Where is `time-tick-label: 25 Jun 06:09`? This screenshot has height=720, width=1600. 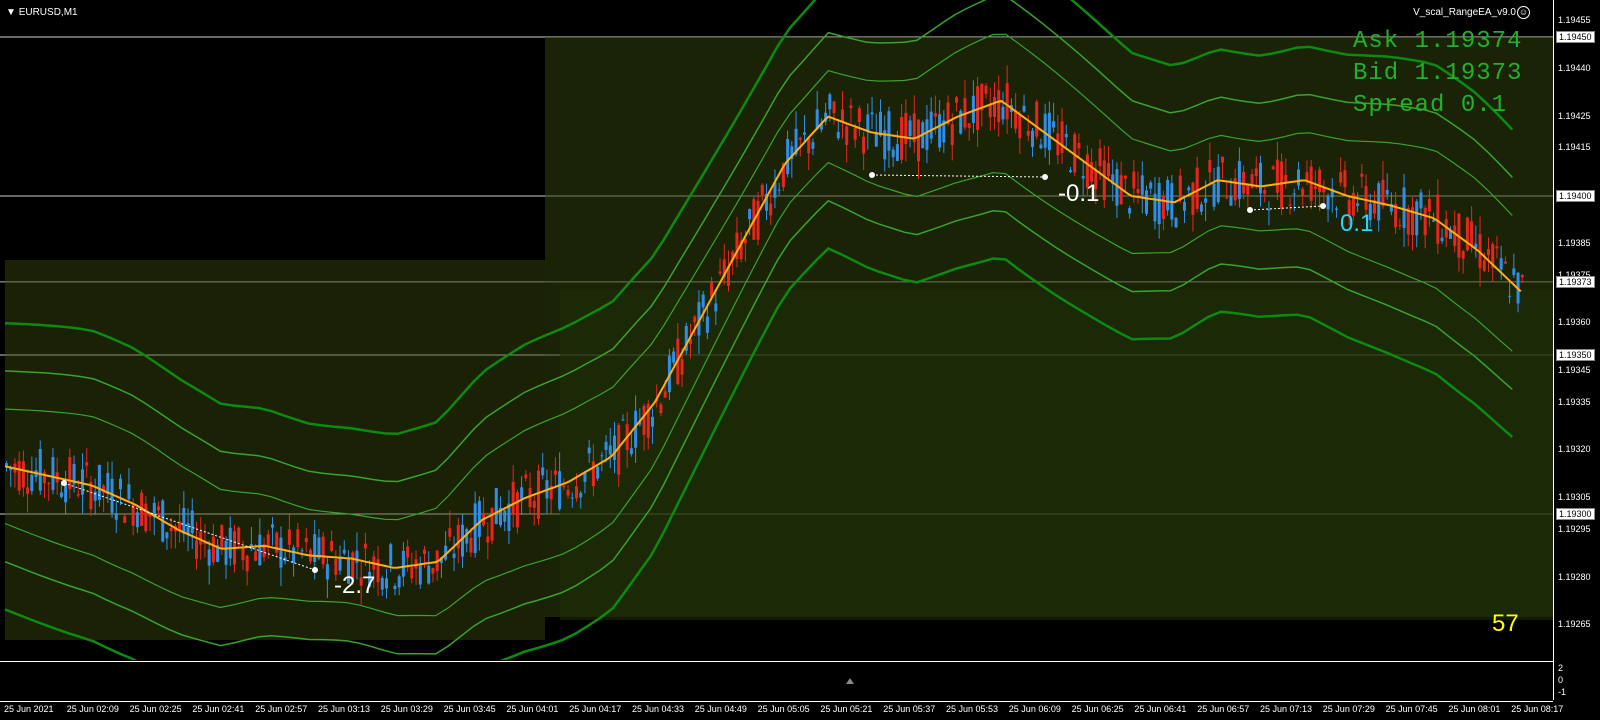
time-tick-label: 25 Jun 06:09 is located at coordinates (1034, 709).